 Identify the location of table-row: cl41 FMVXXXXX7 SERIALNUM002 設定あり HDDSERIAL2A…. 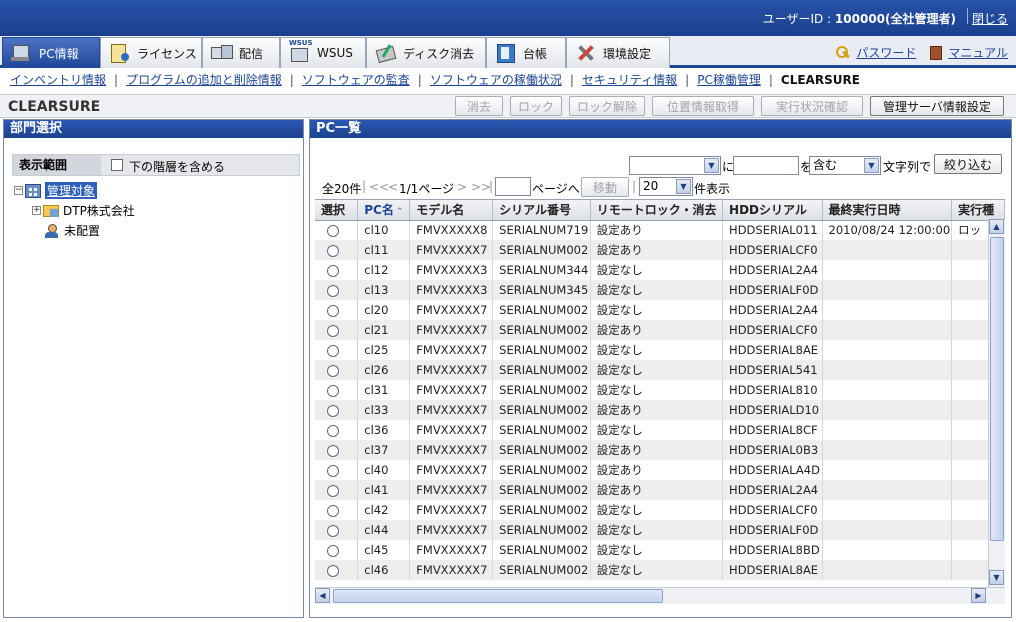
(660, 490).